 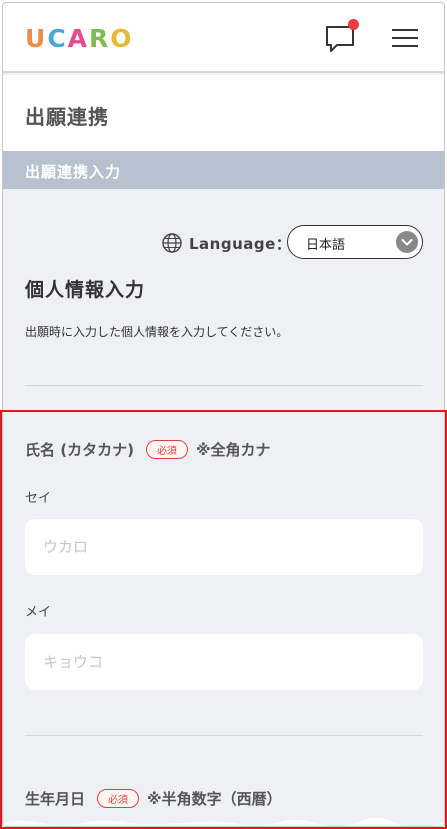 What do you see at coordinates (326, 245) in the screenshot?
I see `language-select-value: 日本語` at bounding box center [326, 245].